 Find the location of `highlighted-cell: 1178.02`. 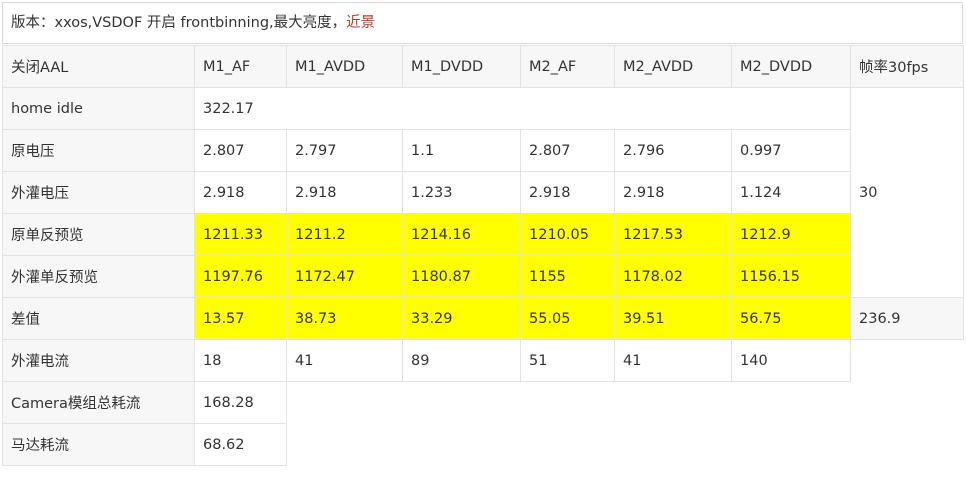

highlighted-cell: 1178.02 is located at coordinates (673, 276).